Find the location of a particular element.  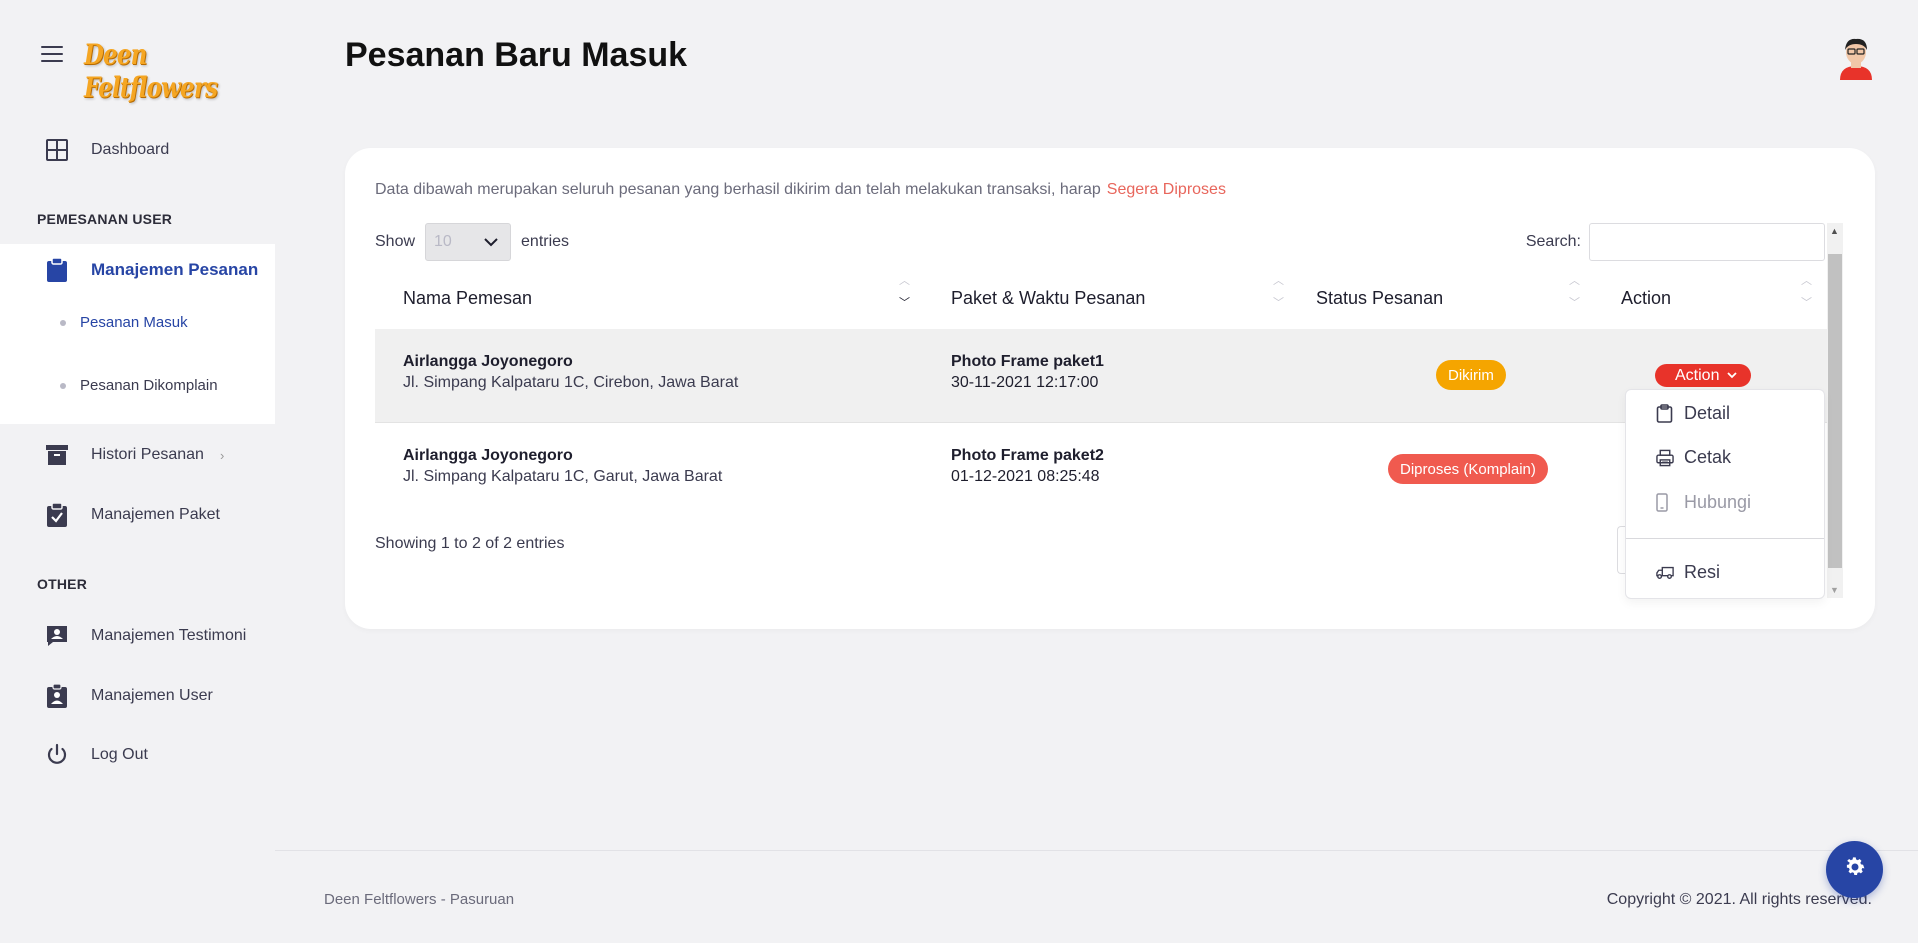

table-info: Showing 1 to 2 of 2 entries is located at coordinates (470, 543).